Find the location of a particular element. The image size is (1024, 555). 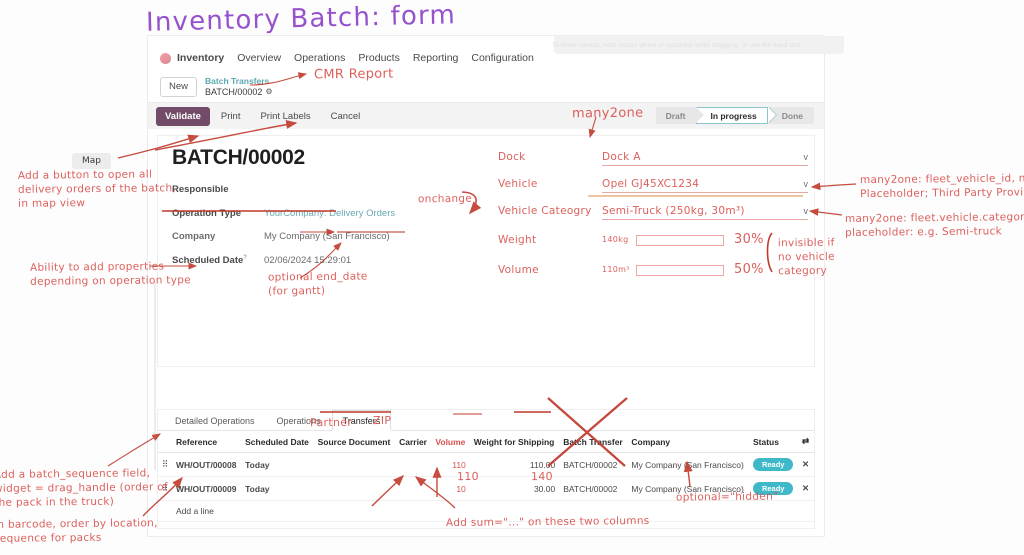

weight-label: Weight is located at coordinates (517, 239).